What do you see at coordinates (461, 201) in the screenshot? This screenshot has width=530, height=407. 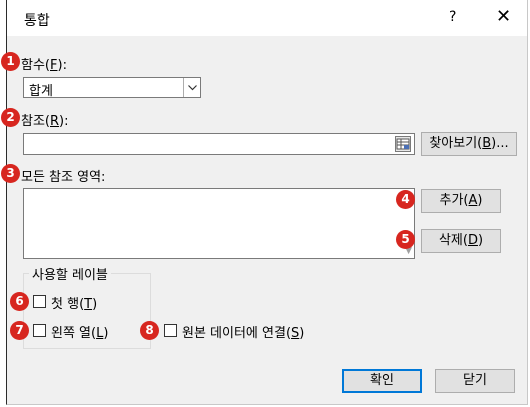 I see `add-button: 추가(A)` at bounding box center [461, 201].